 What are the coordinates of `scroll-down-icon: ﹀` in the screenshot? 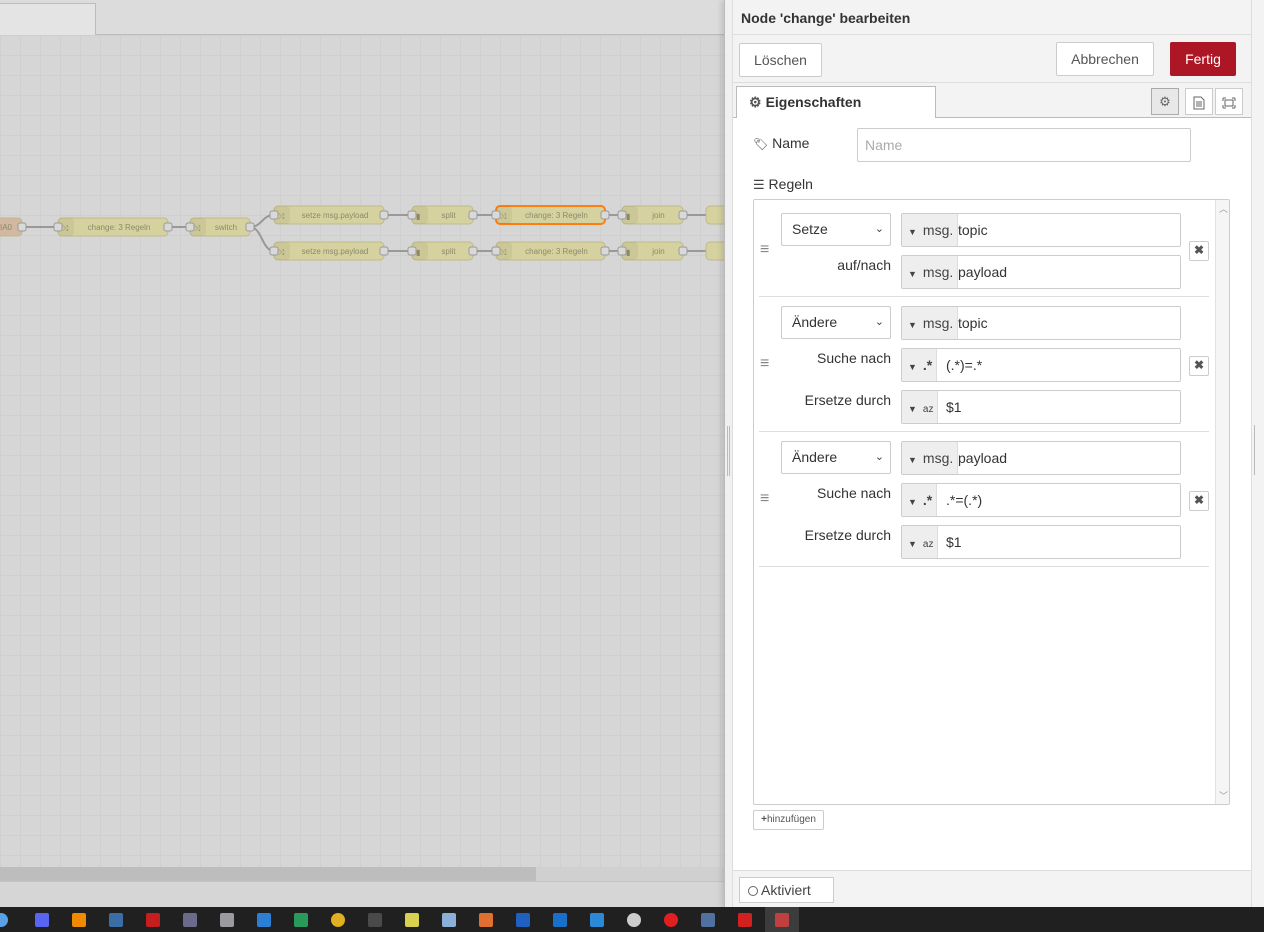 It's located at (1223, 795).